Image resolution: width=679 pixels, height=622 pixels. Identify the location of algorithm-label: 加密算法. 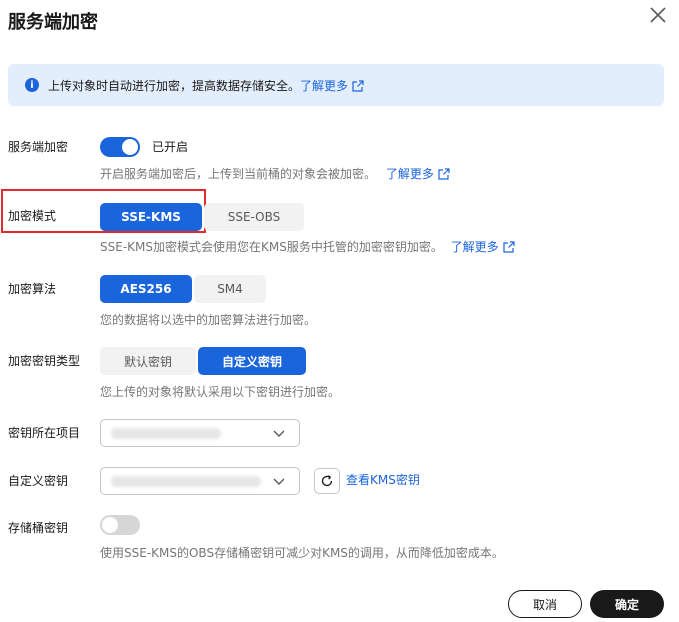
(32, 289).